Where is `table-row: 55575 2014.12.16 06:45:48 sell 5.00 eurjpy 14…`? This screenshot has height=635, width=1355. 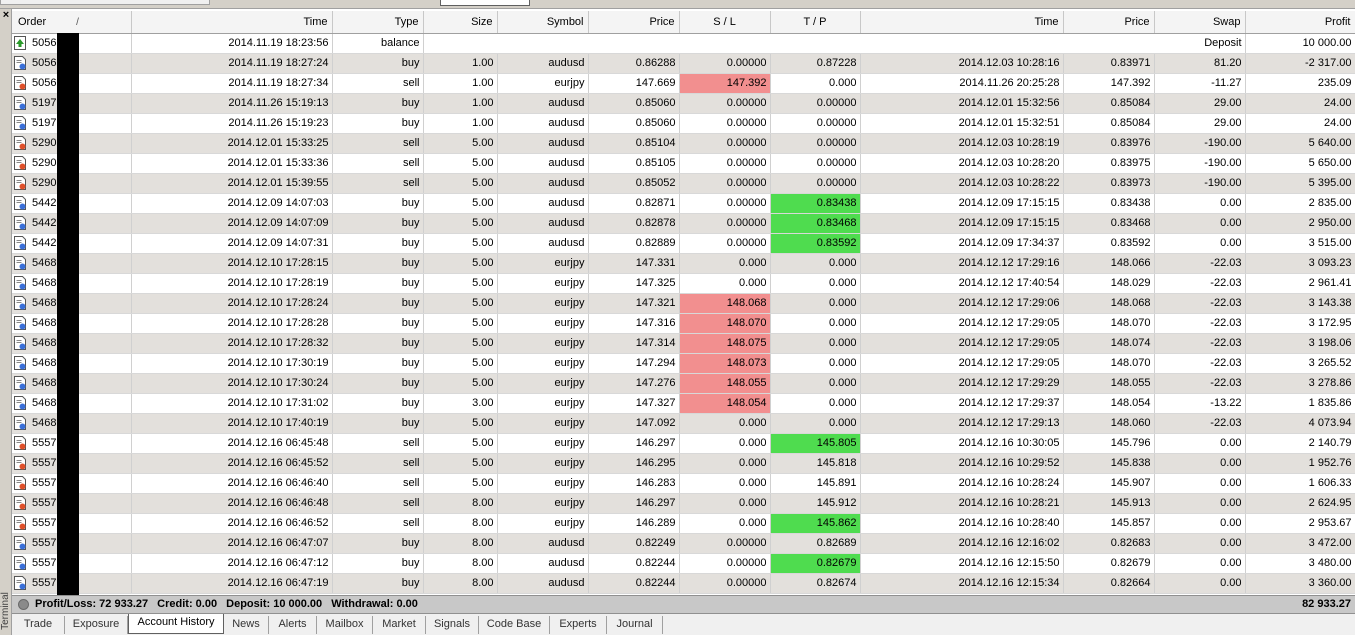
table-row: 55575 2014.12.16 06:45:48 sell 5.00 eurjpy 14… is located at coordinates (683, 443).